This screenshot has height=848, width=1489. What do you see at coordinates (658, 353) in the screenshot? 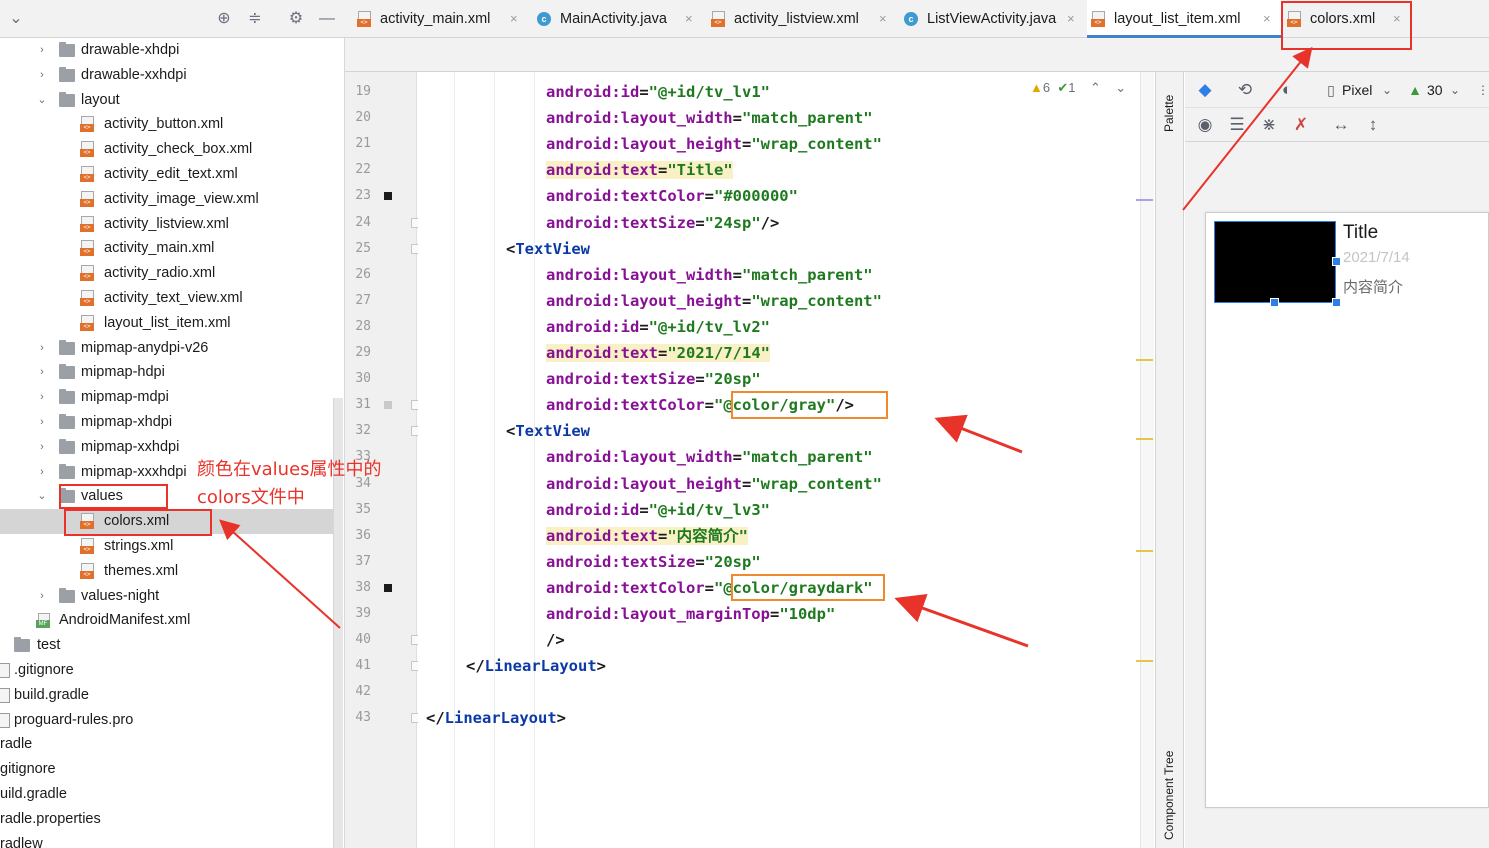
I see `code-line: android:text="2021/7/14"` at bounding box center [658, 353].